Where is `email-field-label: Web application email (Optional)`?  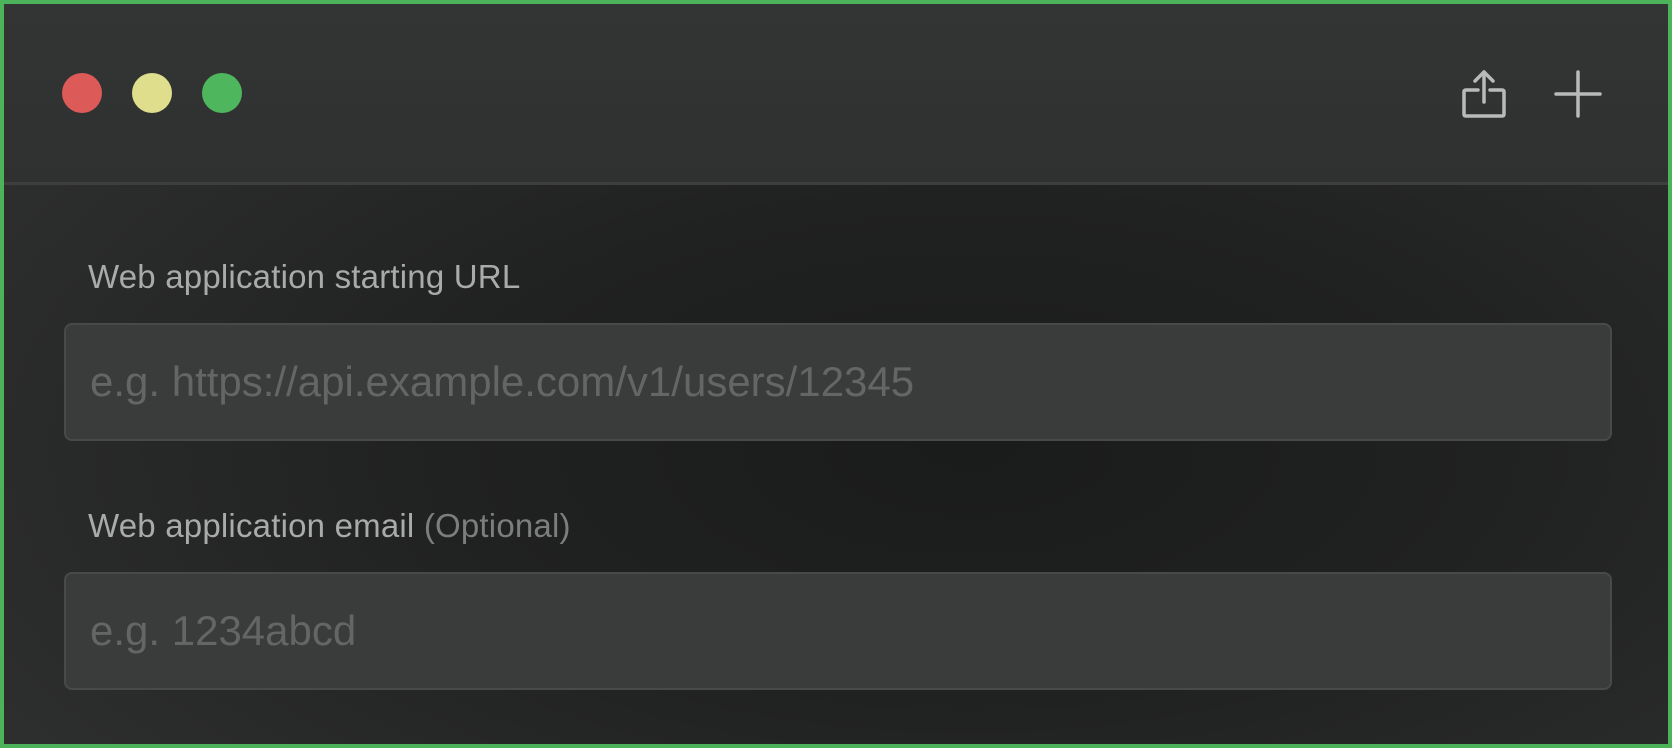
email-field-label: Web application email (Optional) is located at coordinates (329, 526).